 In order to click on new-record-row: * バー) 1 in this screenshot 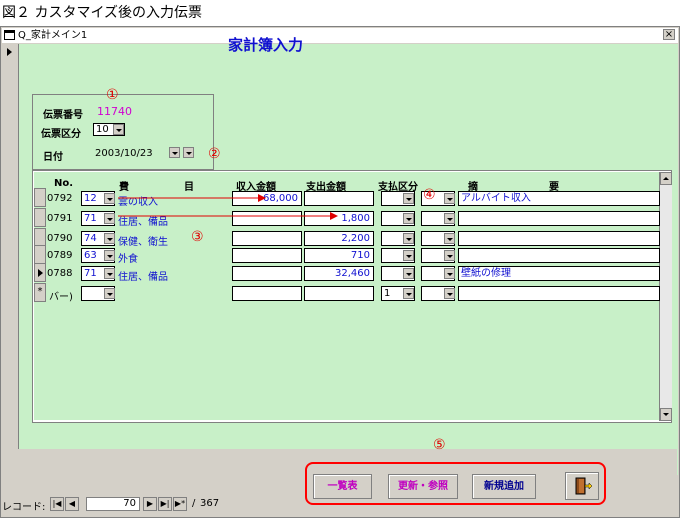, I will do `click(347, 293)`.